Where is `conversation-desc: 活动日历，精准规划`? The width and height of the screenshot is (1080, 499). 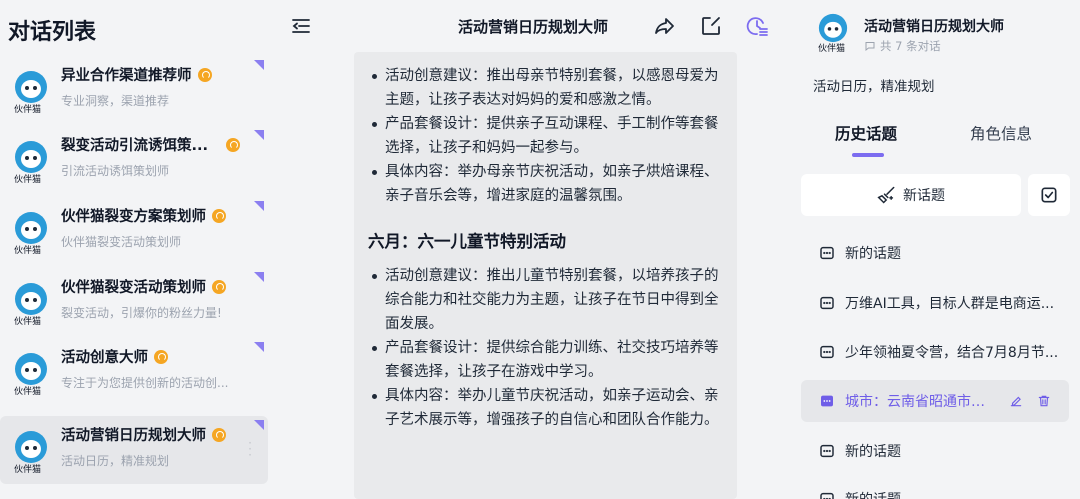
conversation-desc: 活动日历，精准规划 is located at coordinates (115, 461).